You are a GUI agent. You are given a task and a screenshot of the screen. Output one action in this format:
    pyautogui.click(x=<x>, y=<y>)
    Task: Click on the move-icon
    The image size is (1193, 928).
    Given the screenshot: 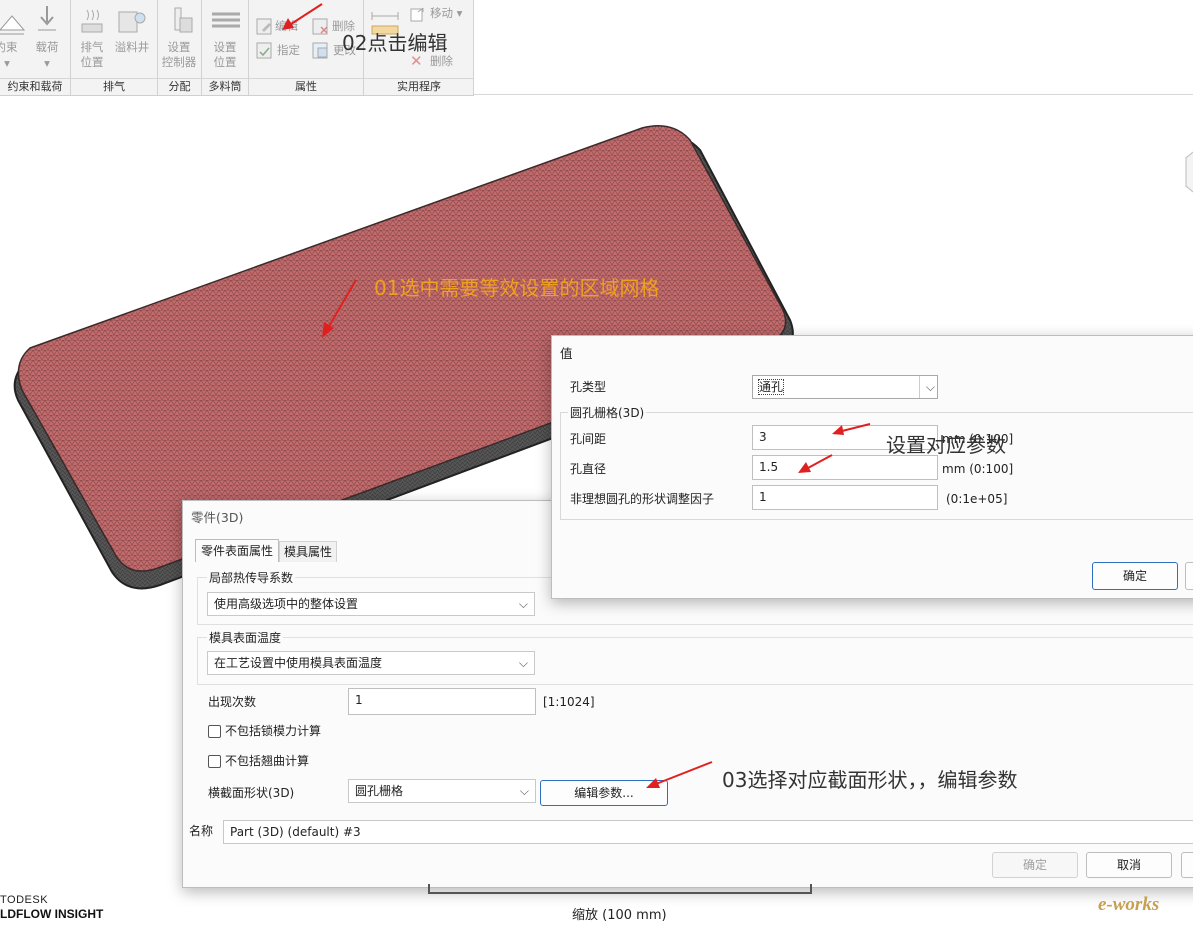 What is the action you would take?
    pyautogui.click(x=418, y=15)
    